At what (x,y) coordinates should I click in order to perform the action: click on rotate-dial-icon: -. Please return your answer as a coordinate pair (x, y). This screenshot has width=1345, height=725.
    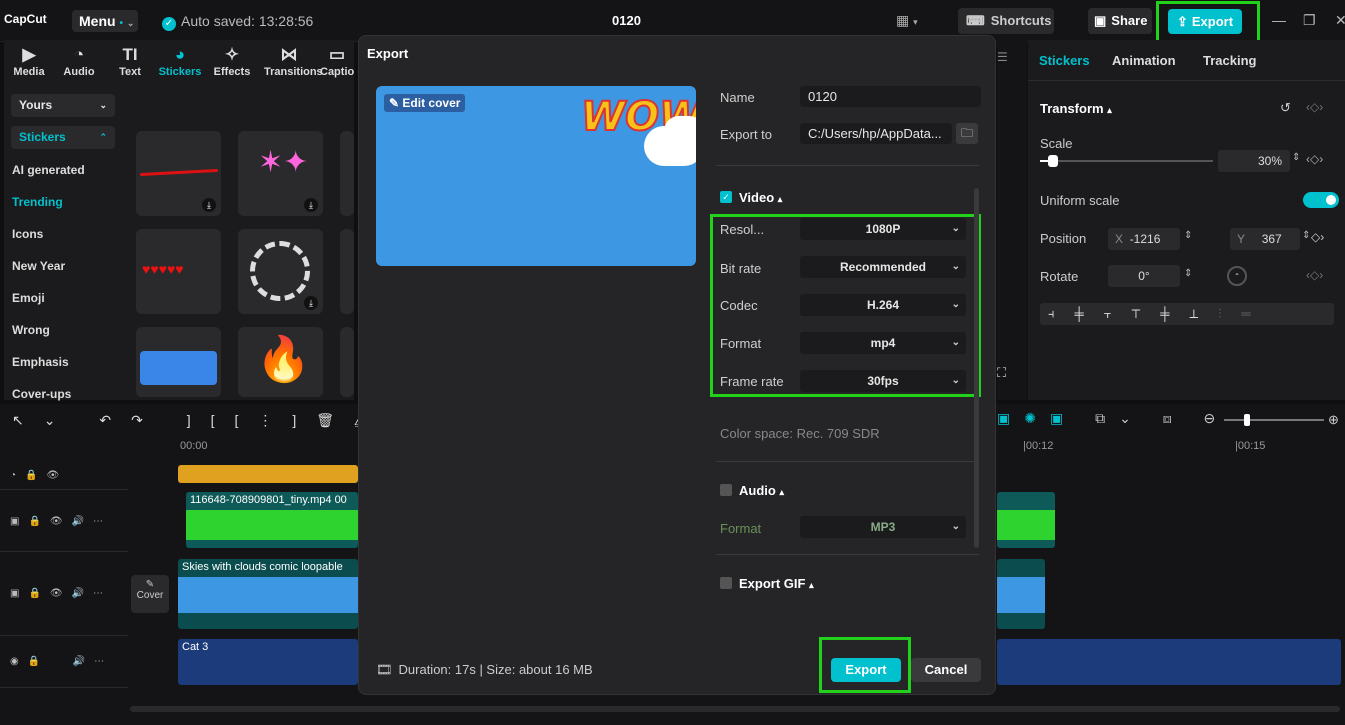
    Looking at the image, I should click on (1237, 276).